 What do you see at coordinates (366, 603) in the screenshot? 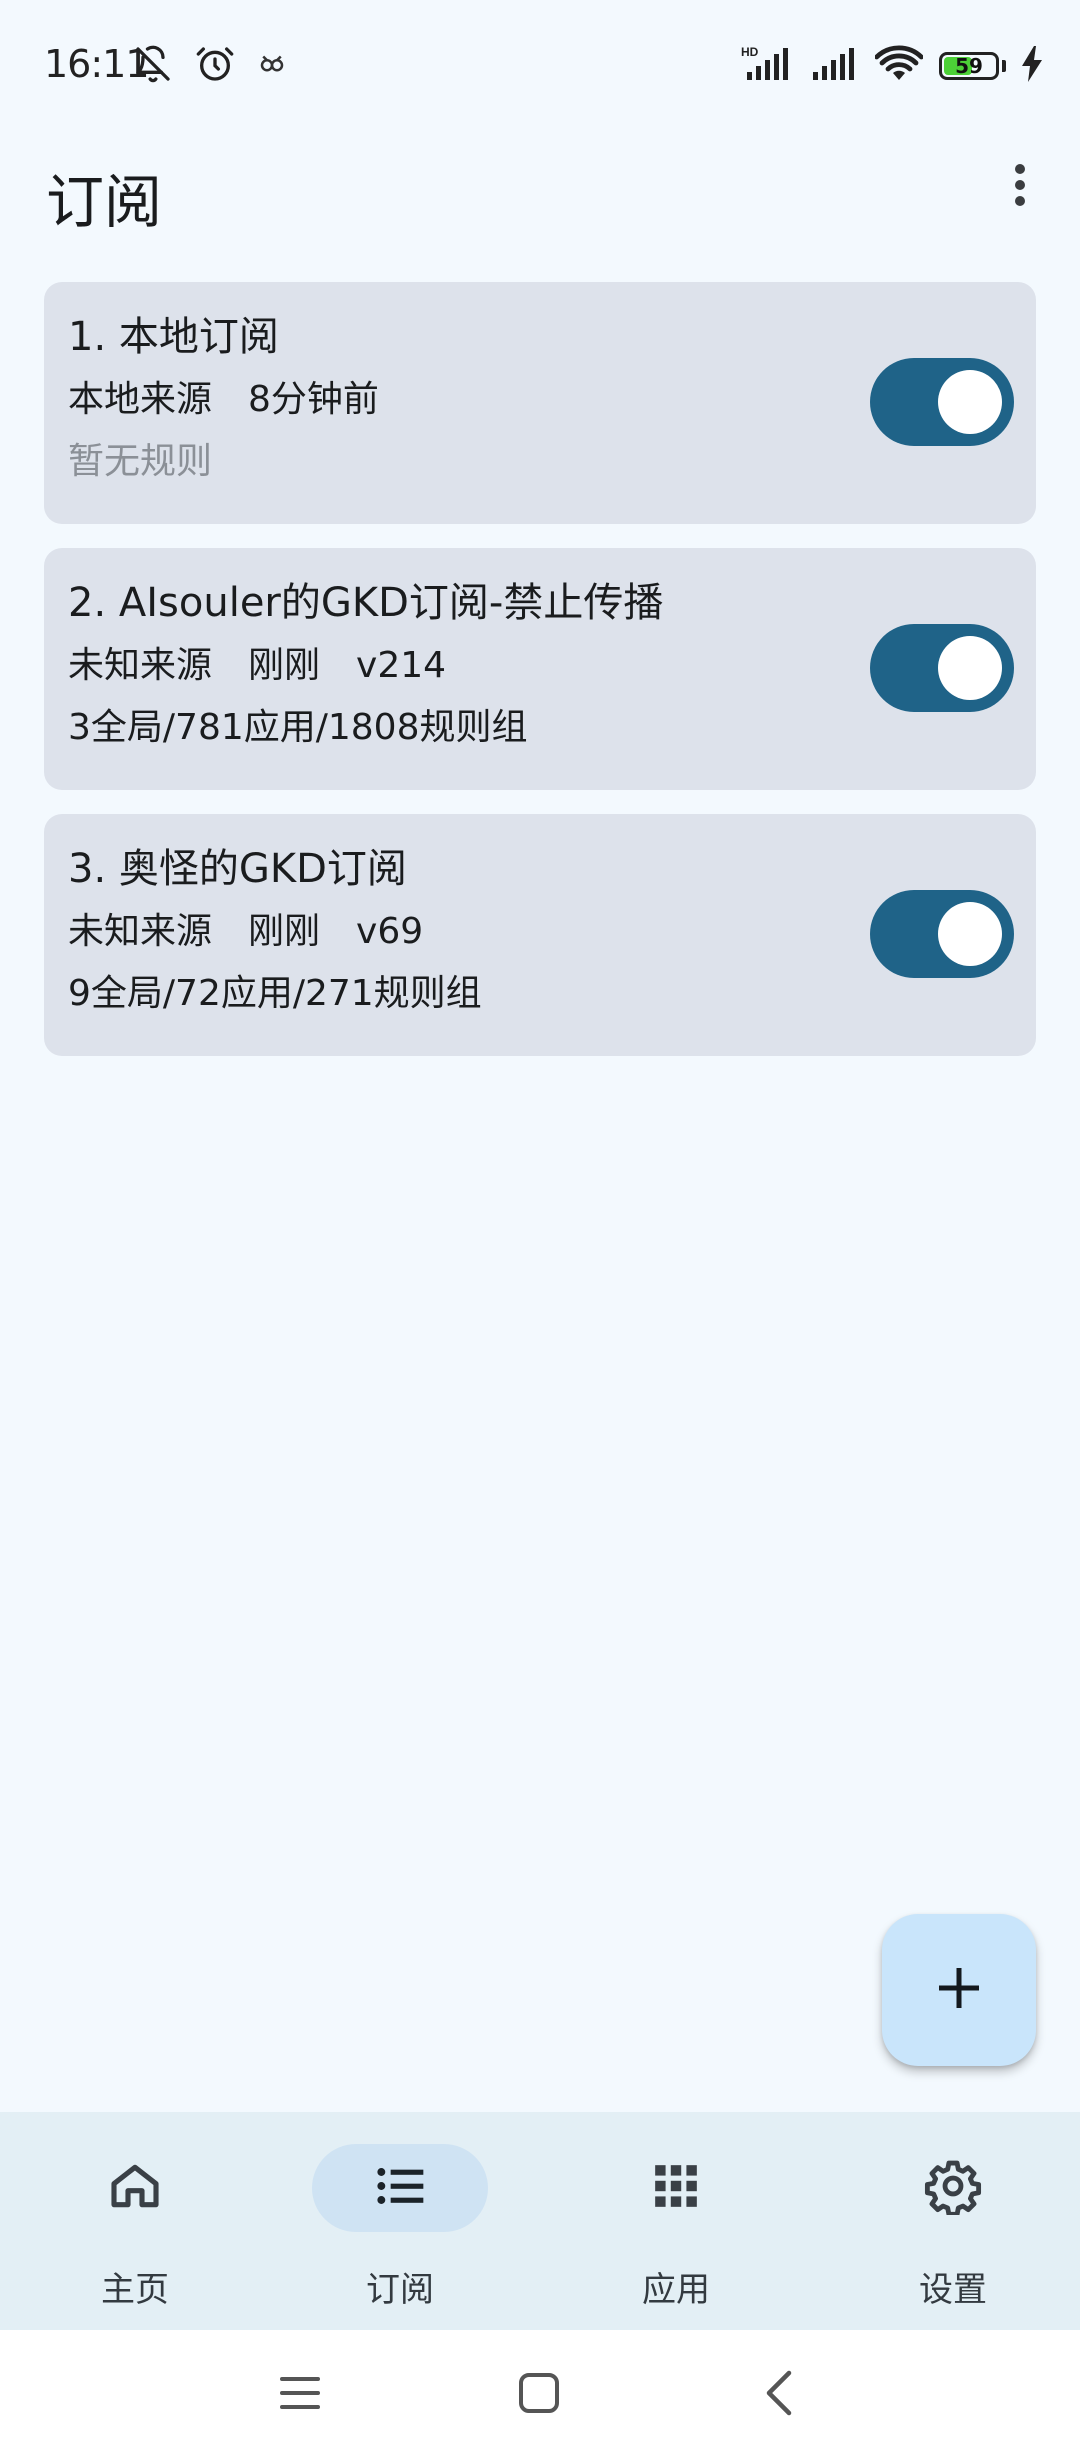
I see `subscription-title: 2. AIsouler的GKD订阅-禁止传播` at bounding box center [366, 603].